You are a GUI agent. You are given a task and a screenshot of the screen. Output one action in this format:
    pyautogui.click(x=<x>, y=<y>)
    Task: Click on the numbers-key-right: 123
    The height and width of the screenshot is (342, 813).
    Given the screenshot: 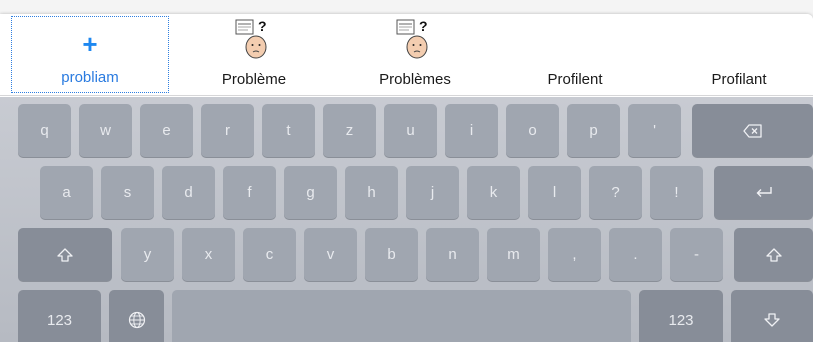 What is the action you would take?
    pyautogui.click(x=681, y=316)
    